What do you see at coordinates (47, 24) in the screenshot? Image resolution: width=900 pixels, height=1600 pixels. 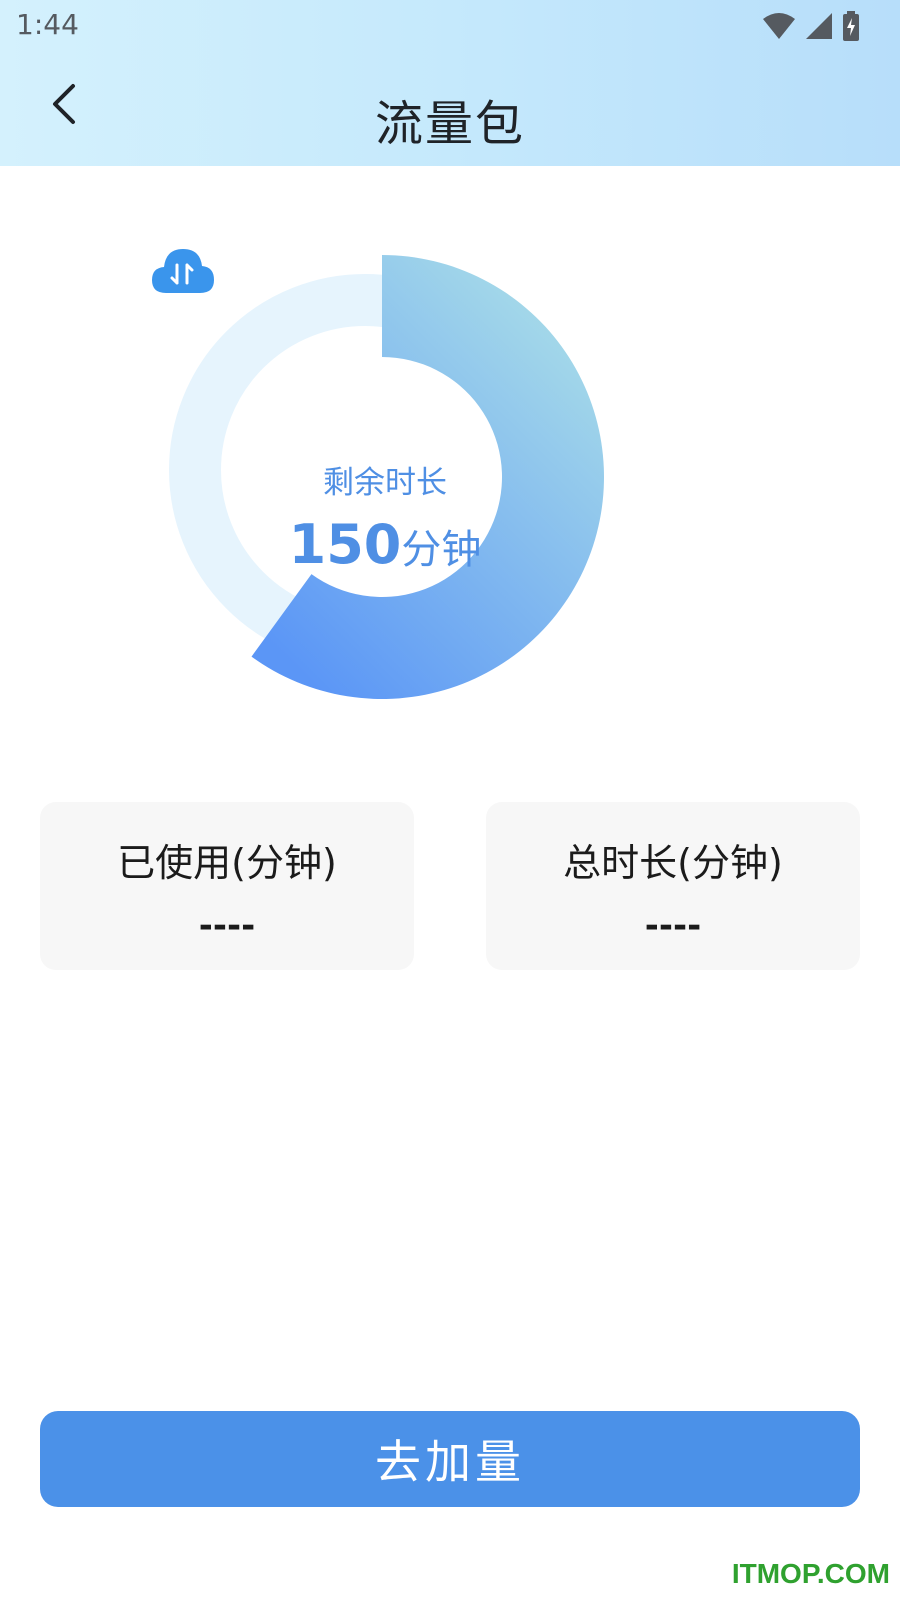 I see `status-time: 1:44` at bounding box center [47, 24].